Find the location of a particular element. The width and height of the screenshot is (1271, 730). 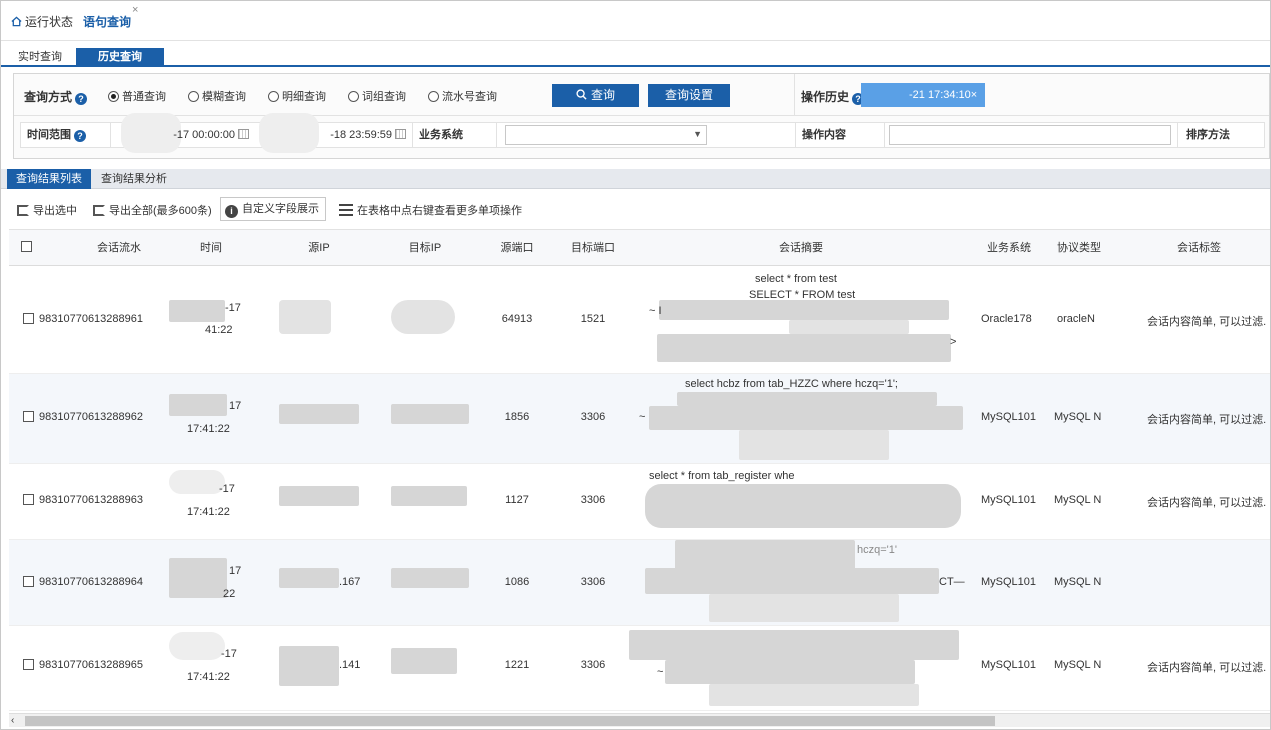

summary-line: ~ is located at coordinates (642, 417).